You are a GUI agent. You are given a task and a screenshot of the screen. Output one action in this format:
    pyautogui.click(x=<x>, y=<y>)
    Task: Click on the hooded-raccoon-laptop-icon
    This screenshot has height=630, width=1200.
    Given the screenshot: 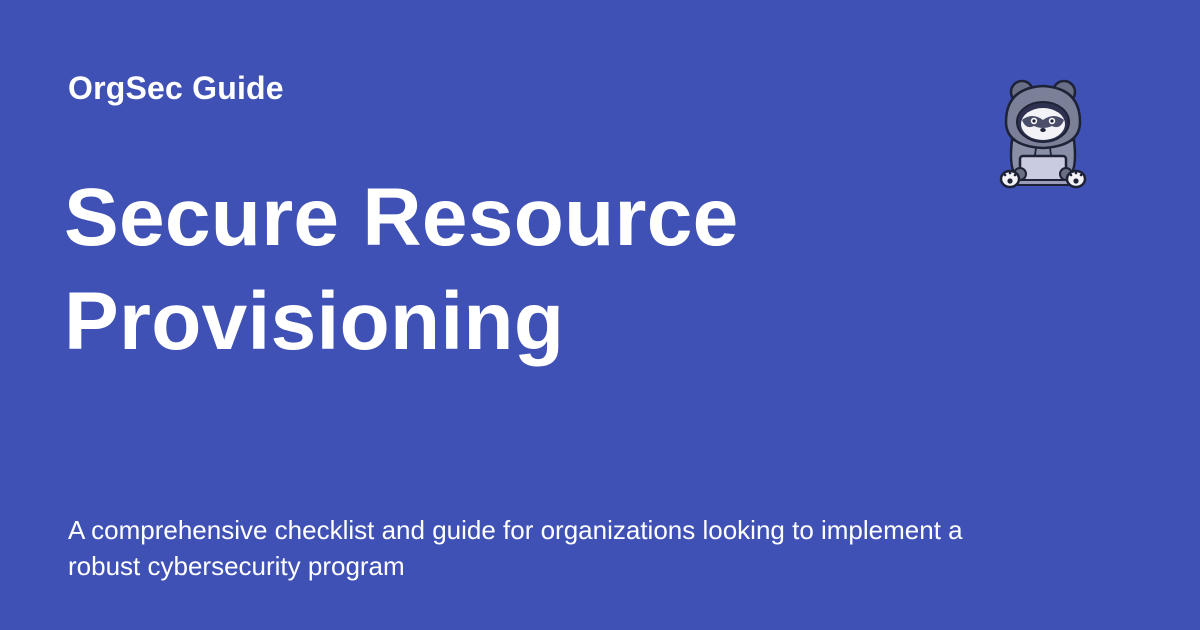 What is the action you would take?
    pyautogui.click(x=1043, y=134)
    